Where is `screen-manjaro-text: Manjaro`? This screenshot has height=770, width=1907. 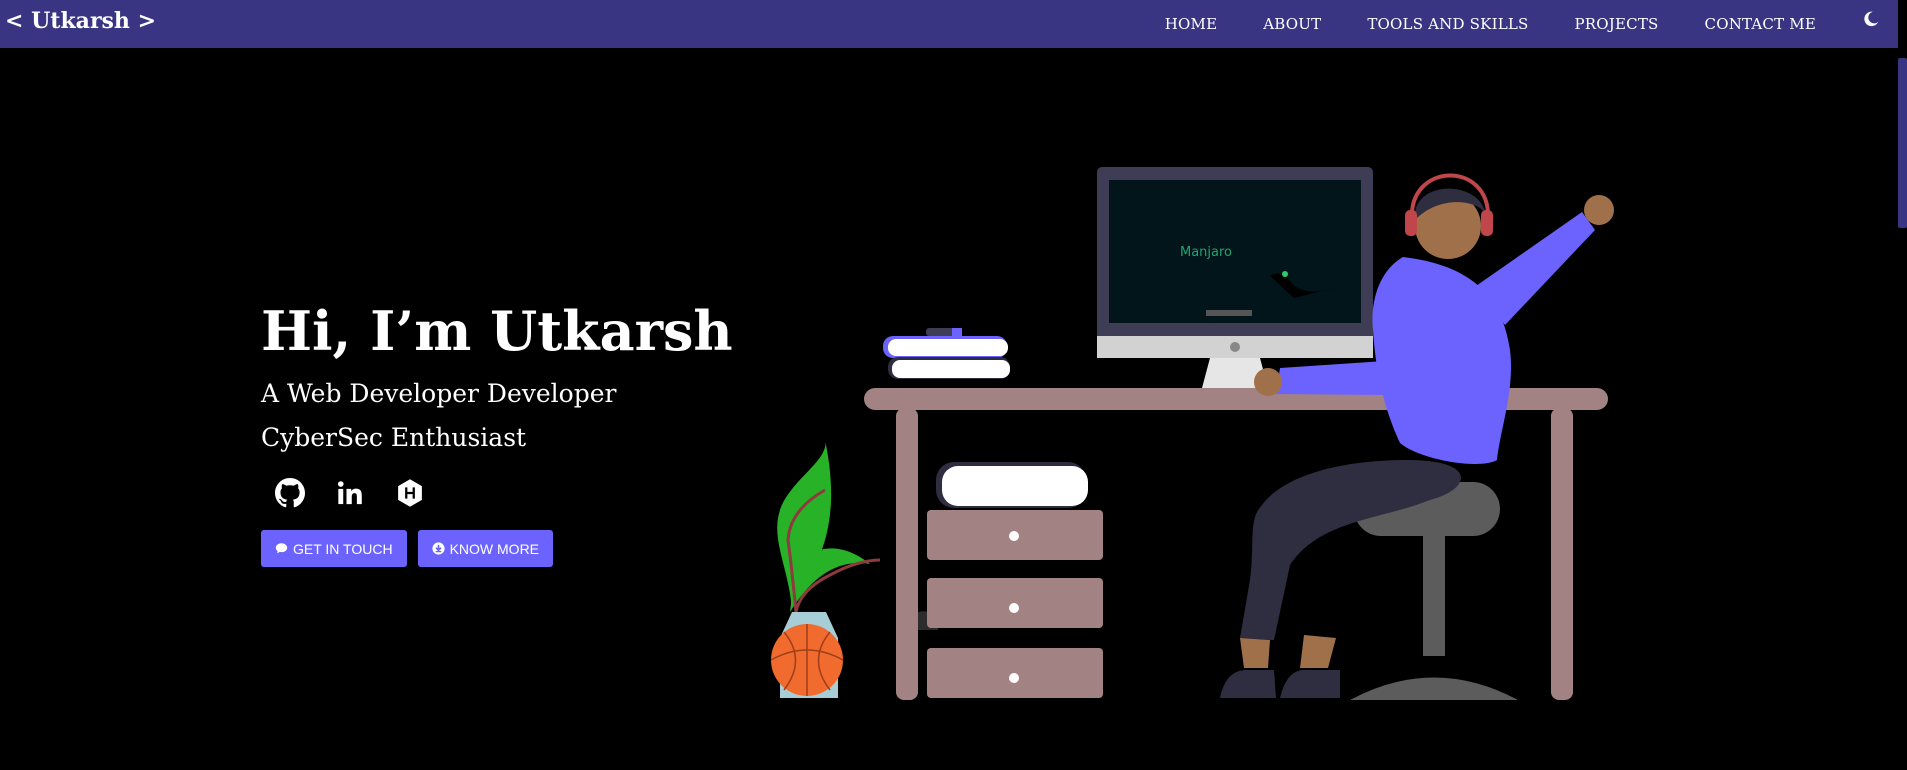
screen-manjaro-text: Manjaro is located at coordinates (1206, 252).